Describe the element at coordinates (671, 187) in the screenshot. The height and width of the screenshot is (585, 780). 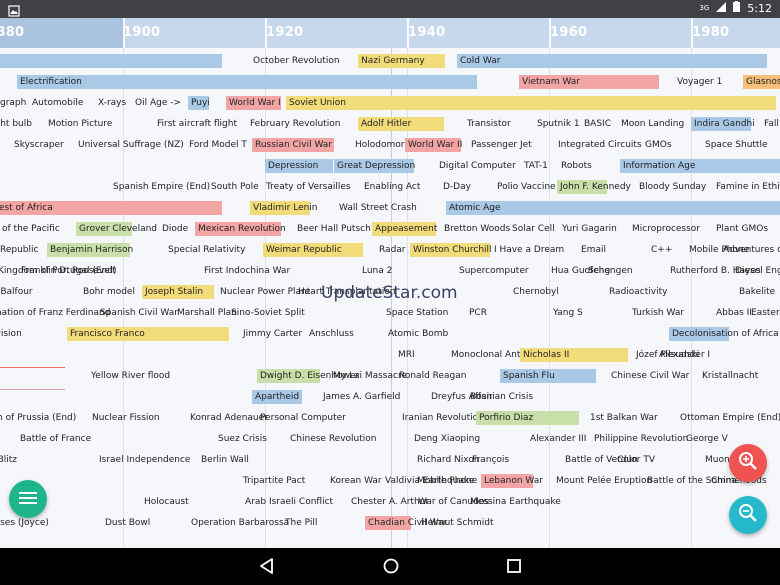
I see `event-bloody-sunday: Bloody Sunday` at that location.